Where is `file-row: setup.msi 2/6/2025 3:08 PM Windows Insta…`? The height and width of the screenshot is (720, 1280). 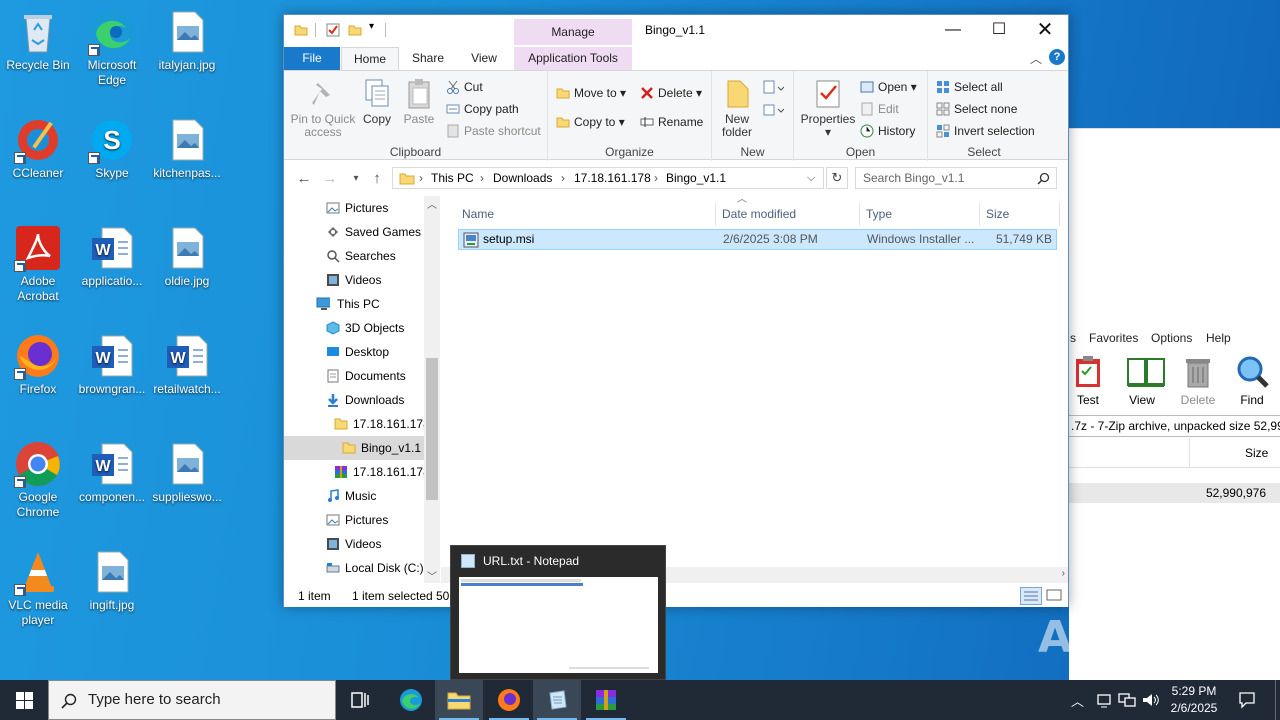
file-row: setup.msi 2/6/2025 3:08 PM Windows Insta… is located at coordinates (757, 239).